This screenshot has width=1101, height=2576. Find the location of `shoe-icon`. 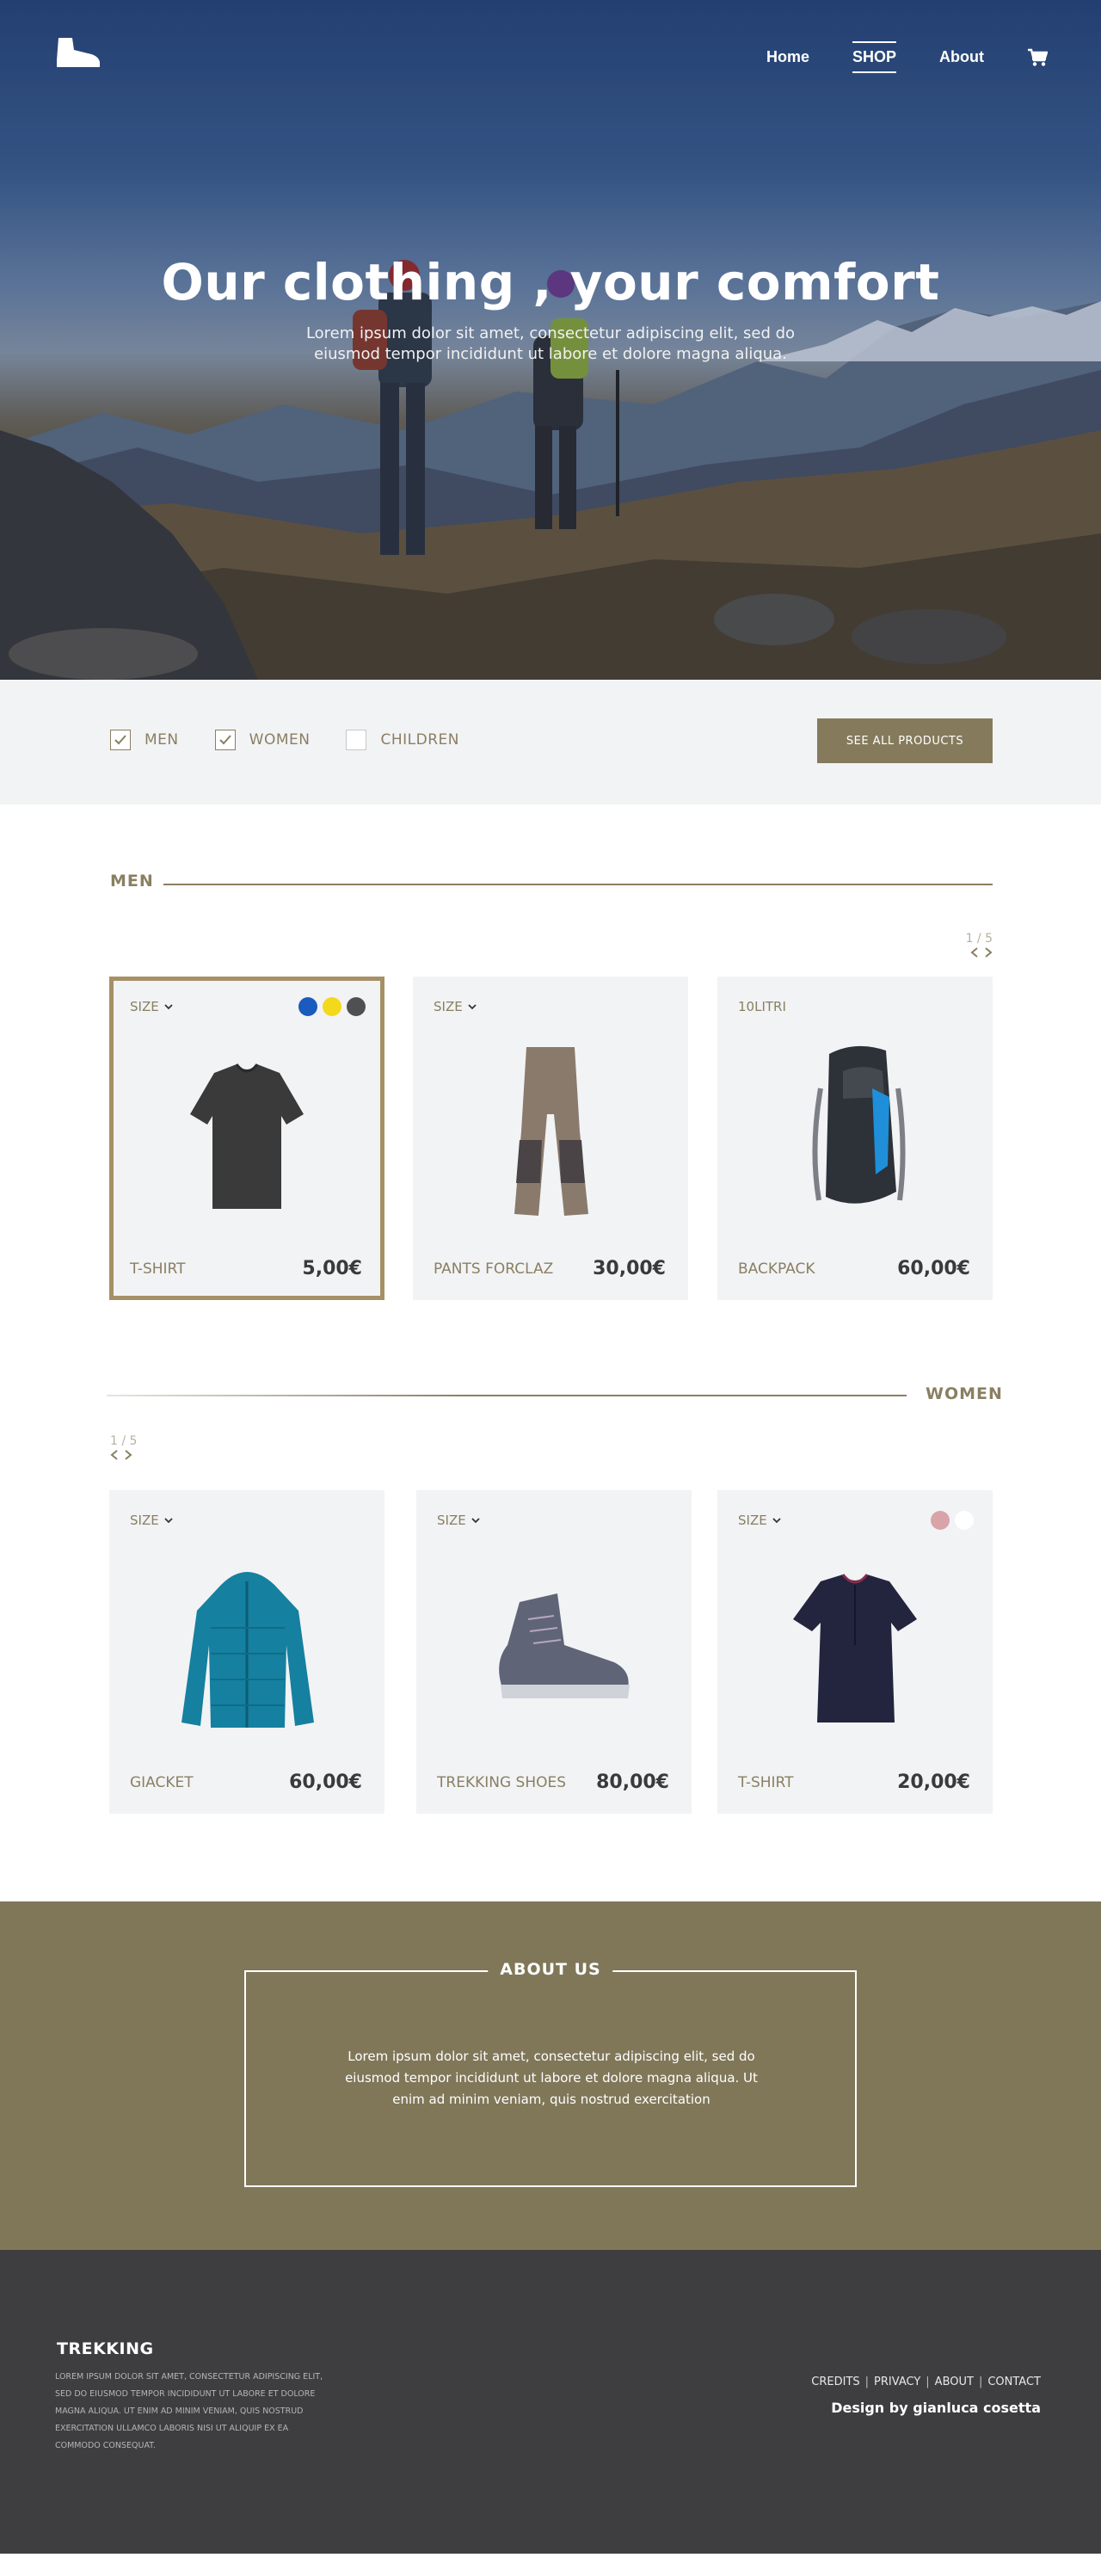

shoe-icon is located at coordinates (564, 1646).